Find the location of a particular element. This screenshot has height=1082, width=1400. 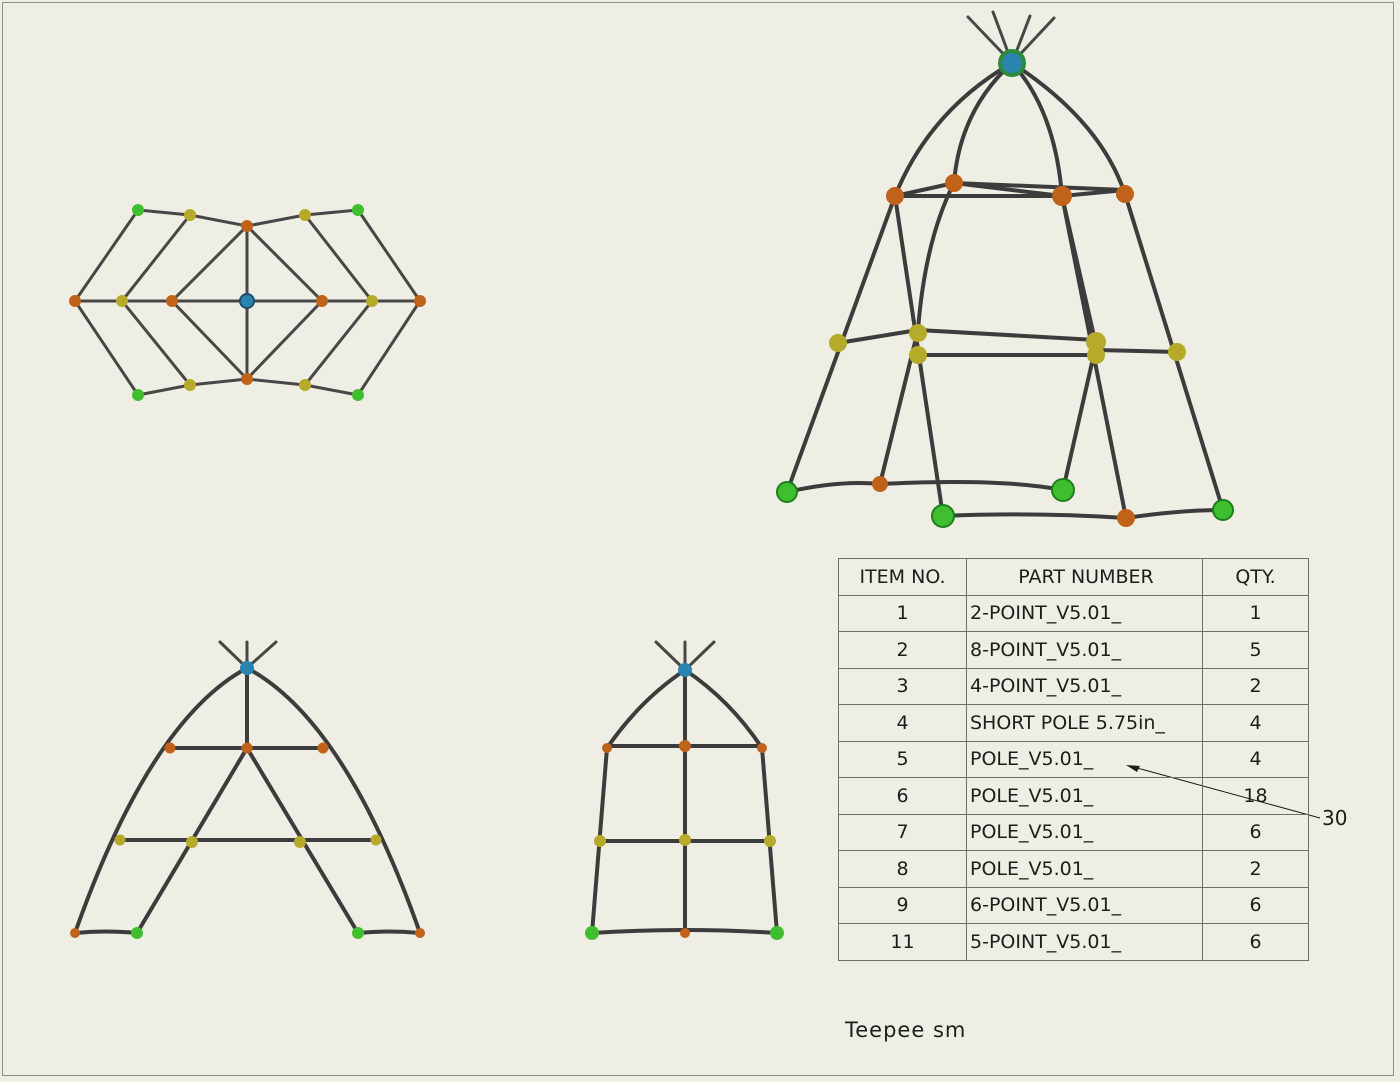

bom-row: 2 8-POINT_V5.01_ 5 is located at coordinates (1073, 650).